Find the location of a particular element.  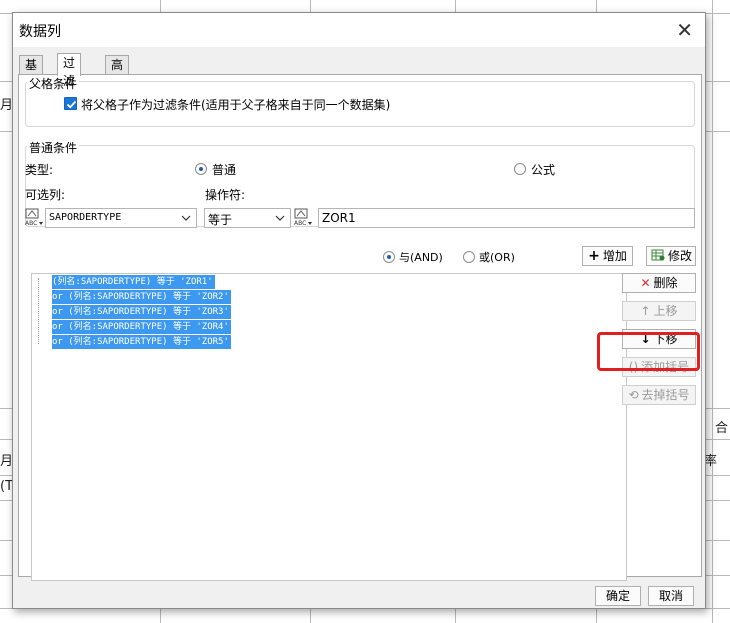

condition-row: (列名:SAPORDERTYPE) 等于 'ZOR1' is located at coordinates (133, 282).